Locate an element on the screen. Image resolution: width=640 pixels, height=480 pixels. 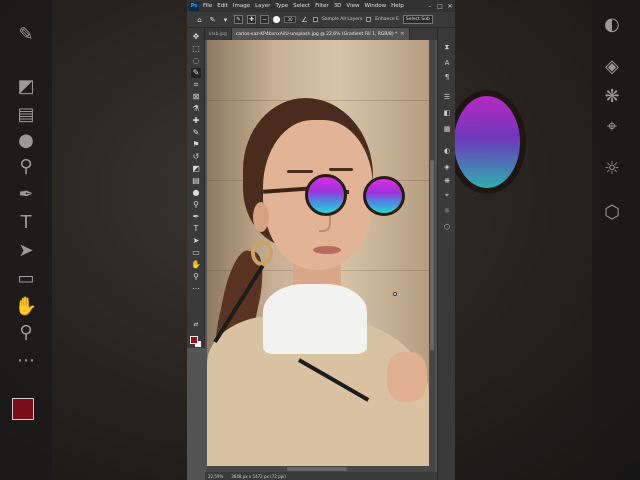
chevron-down-icon: ▾ is located at coordinates (225, 19).